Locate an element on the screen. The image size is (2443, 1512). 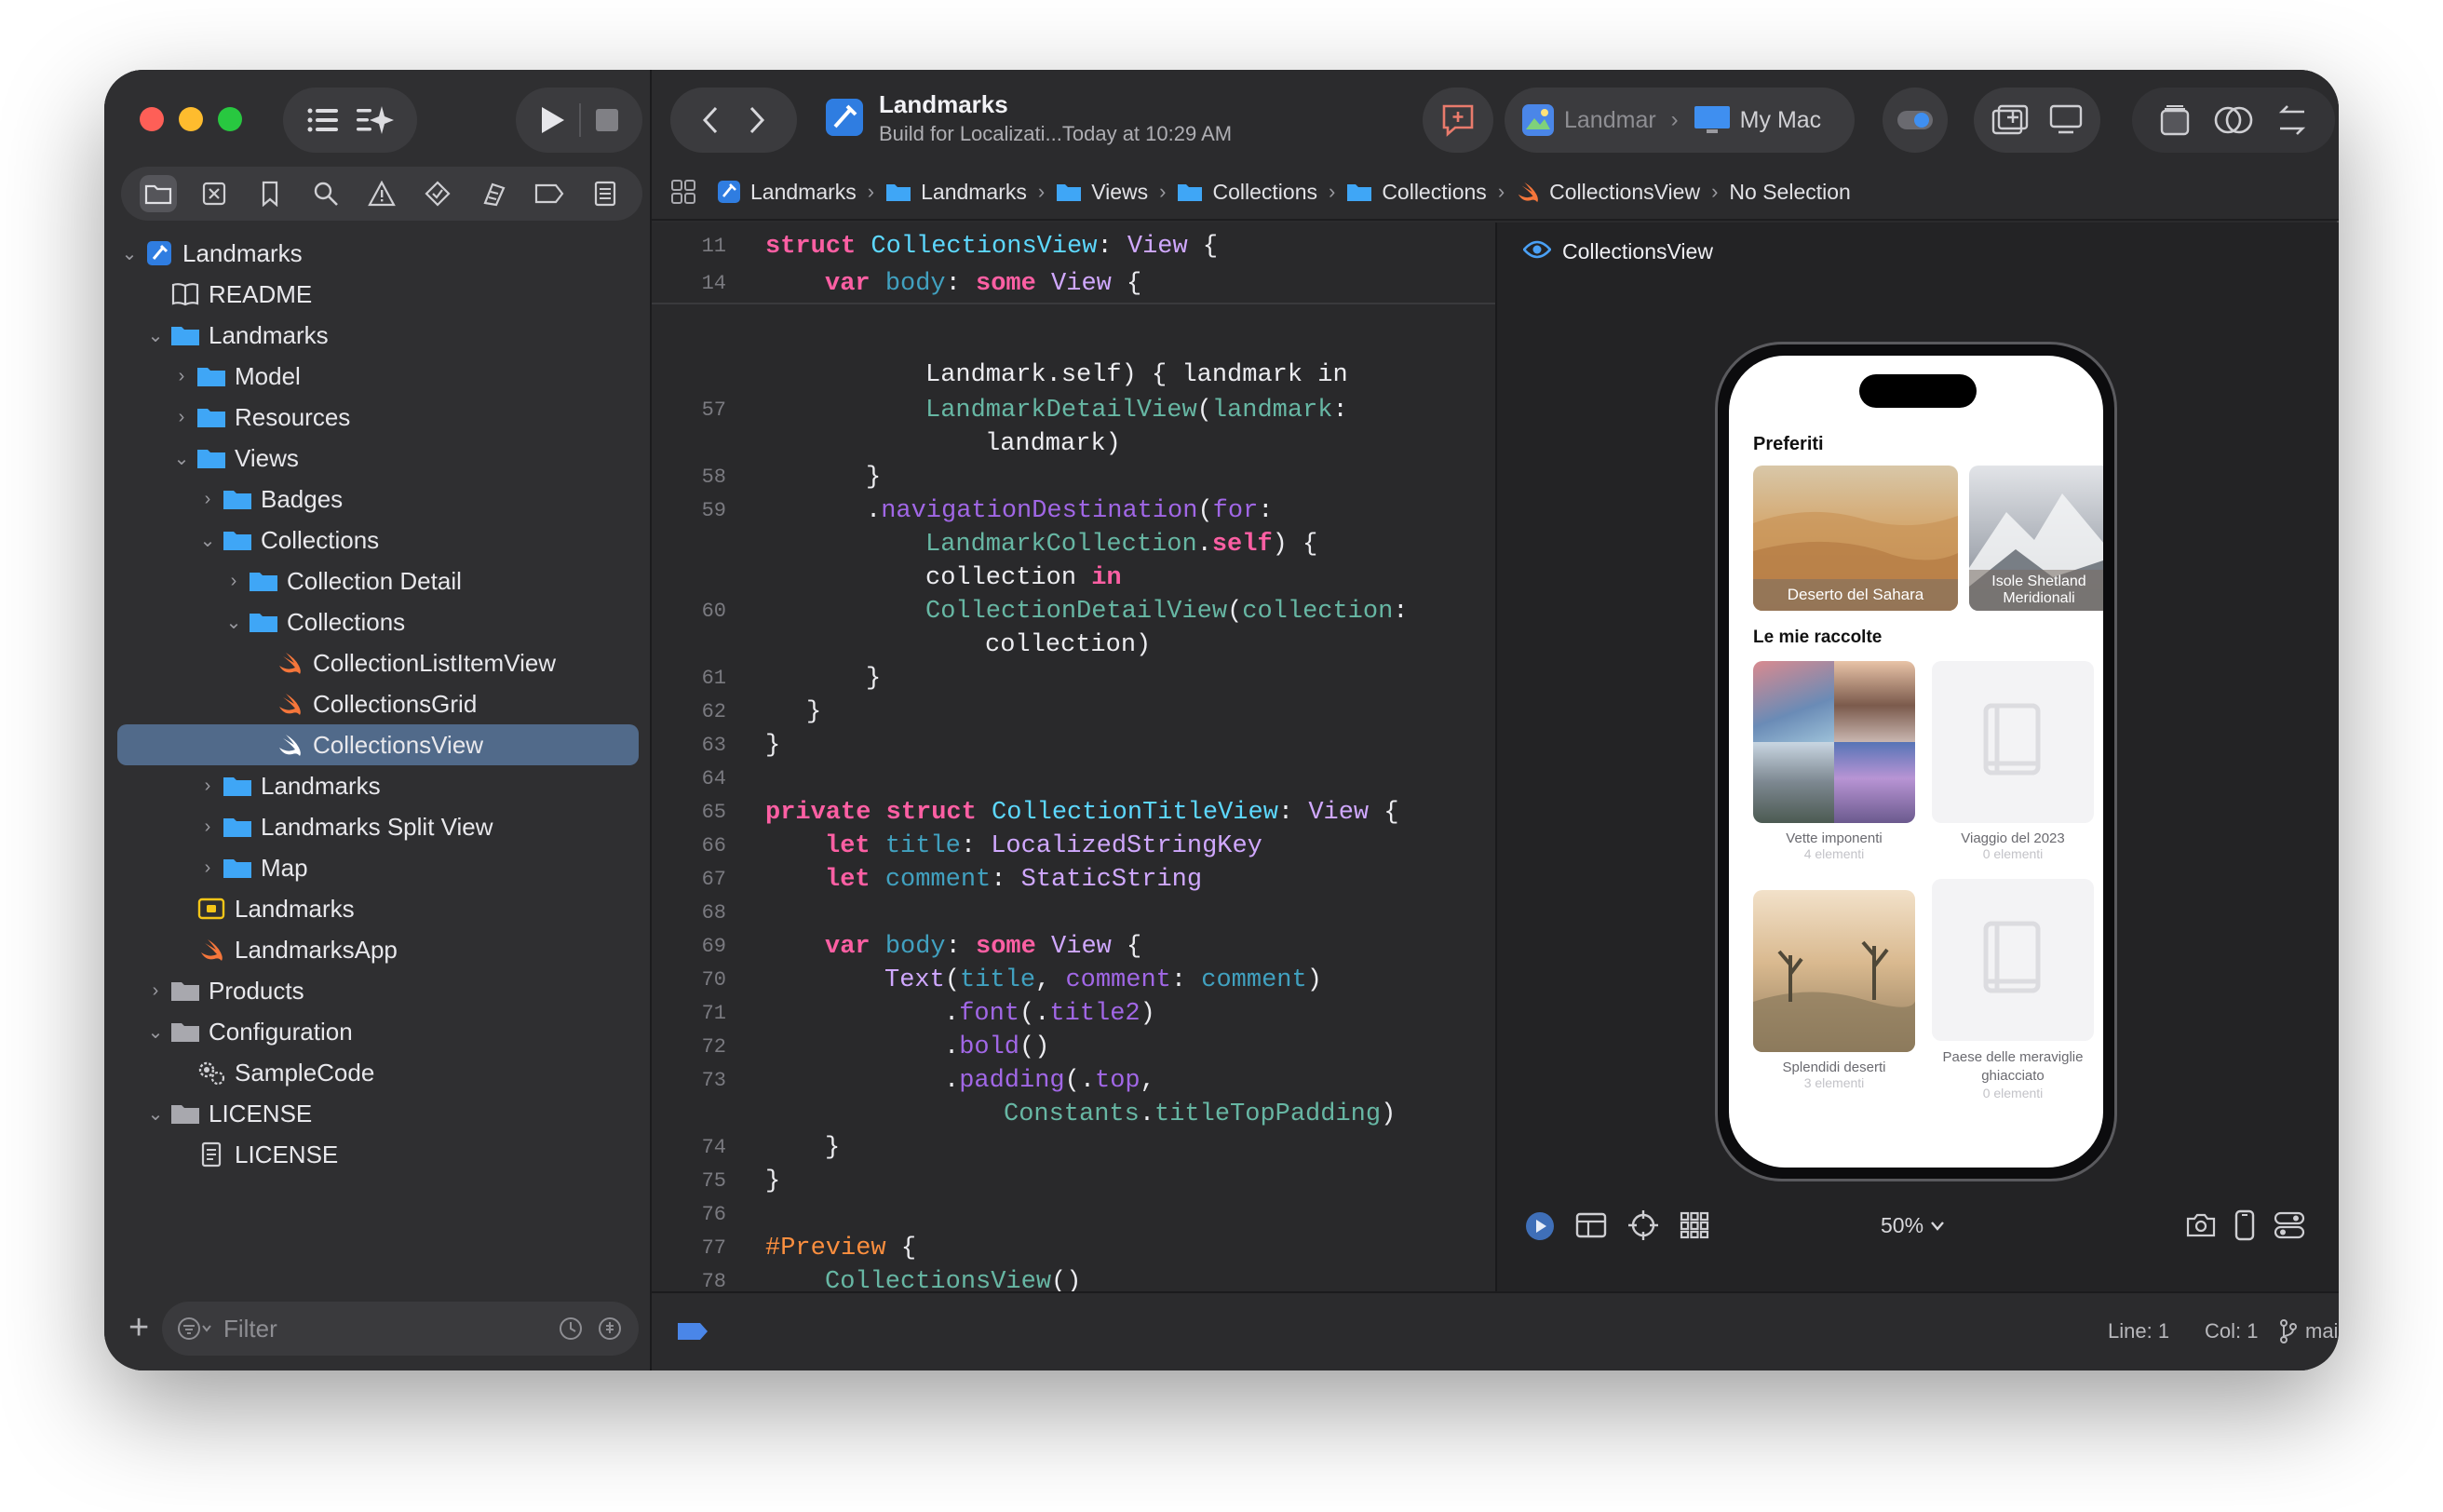
tree-row-file: LICENSE is located at coordinates (378, 1155).